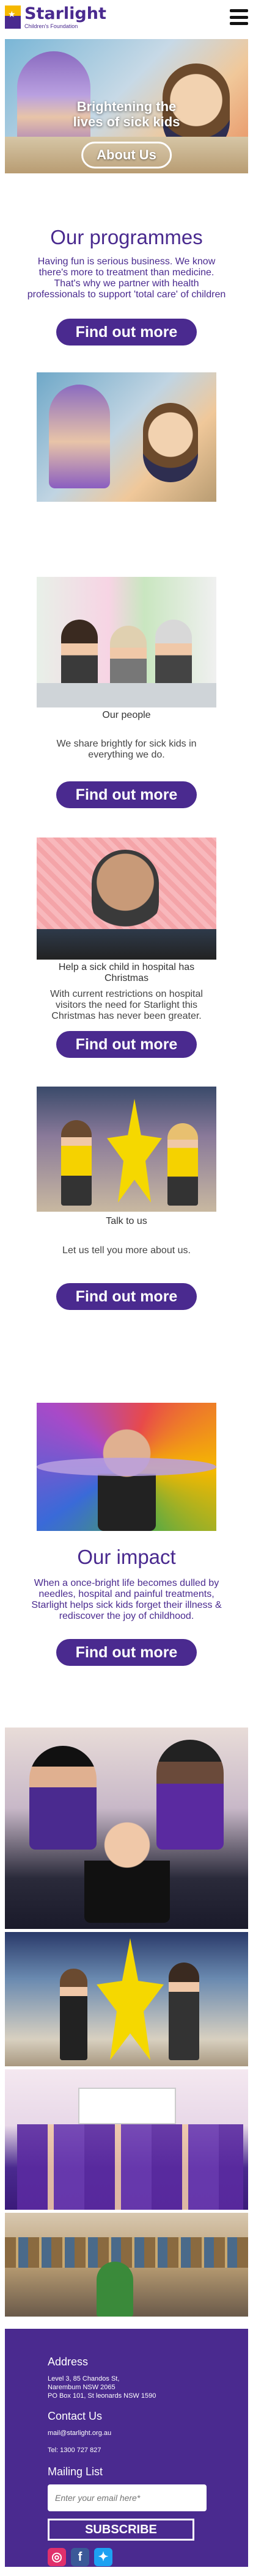 The image size is (253, 2576). I want to click on christmas-find-out-more-button: Find out more, so click(127, 1044).